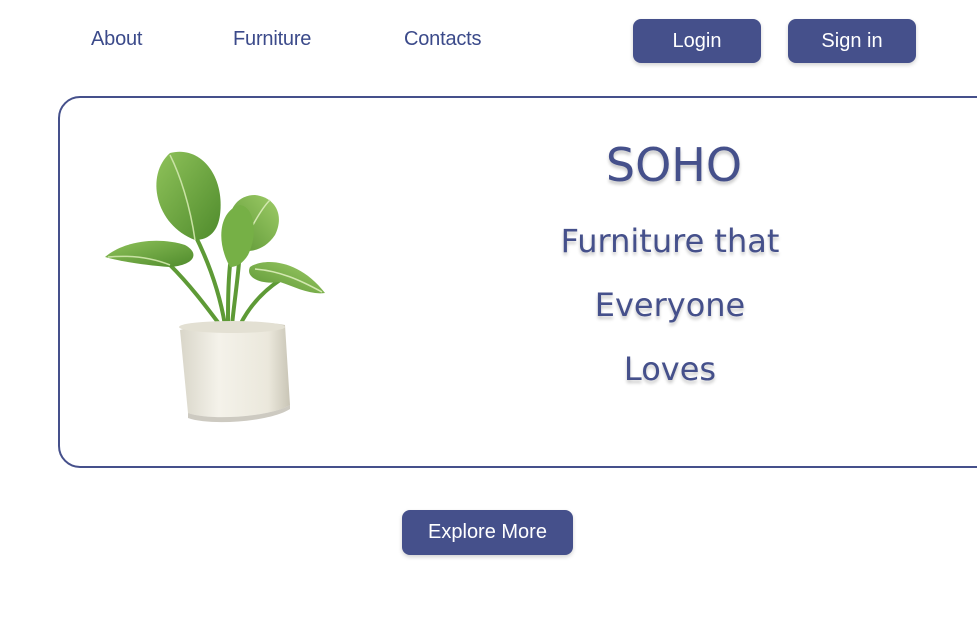 This screenshot has height=622, width=977. Describe the element at coordinates (670, 241) in the screenshot. I see `hero-tagline-line-1: Furniture that` at that location.